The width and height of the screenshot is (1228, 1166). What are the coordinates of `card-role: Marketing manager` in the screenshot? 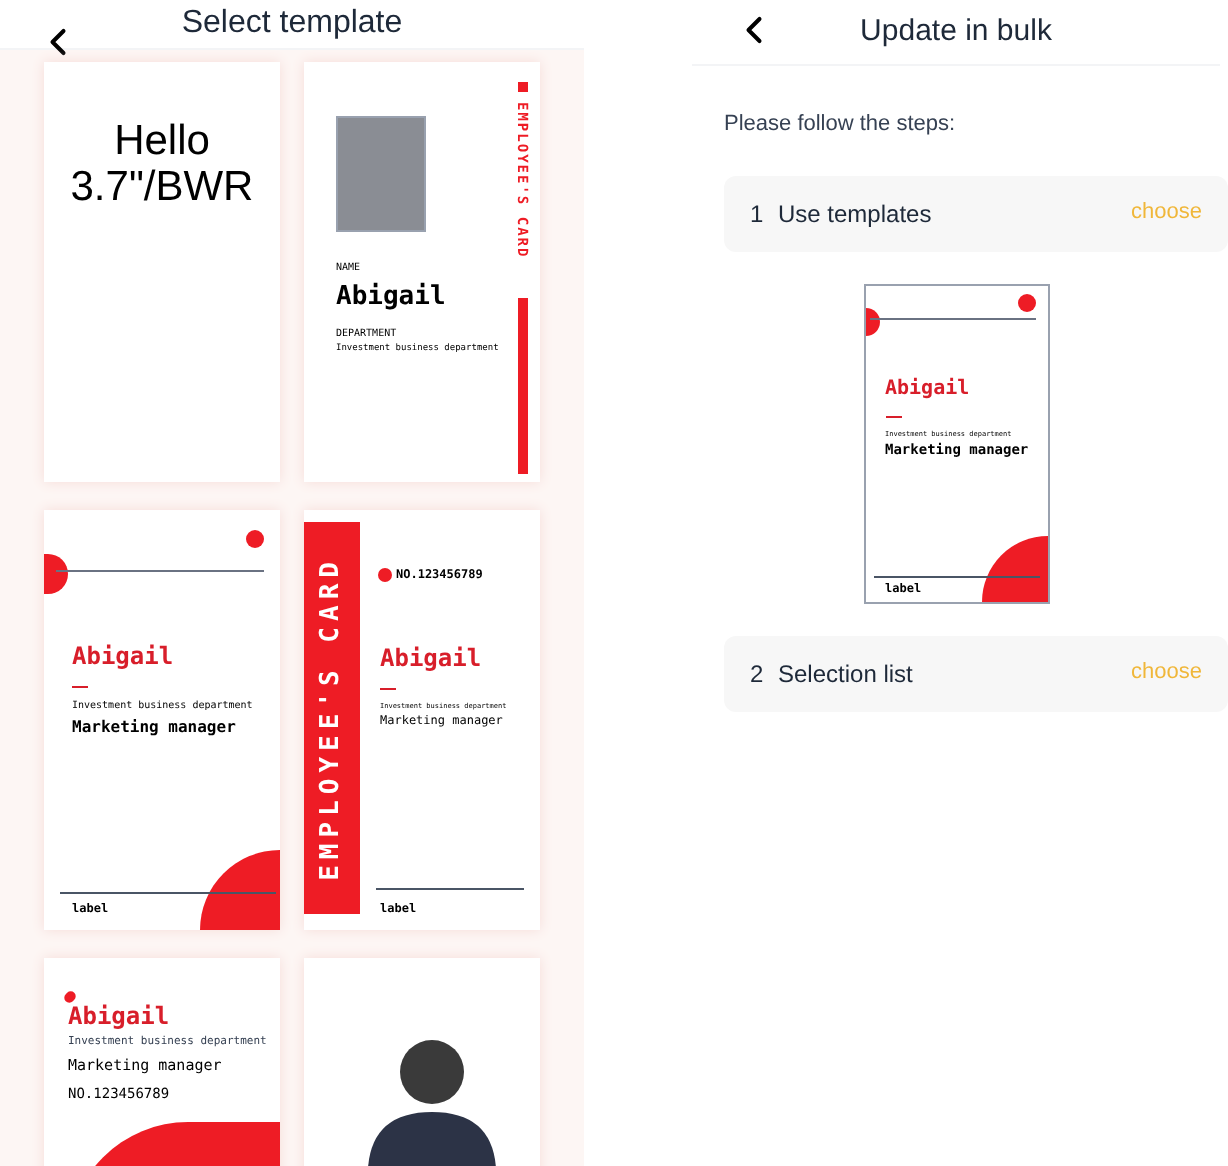 It's located at (155, 727).